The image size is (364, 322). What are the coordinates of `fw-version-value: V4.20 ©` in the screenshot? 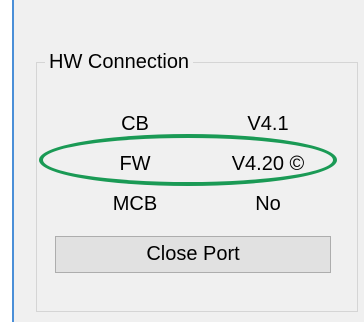 It's located at (268, 164).